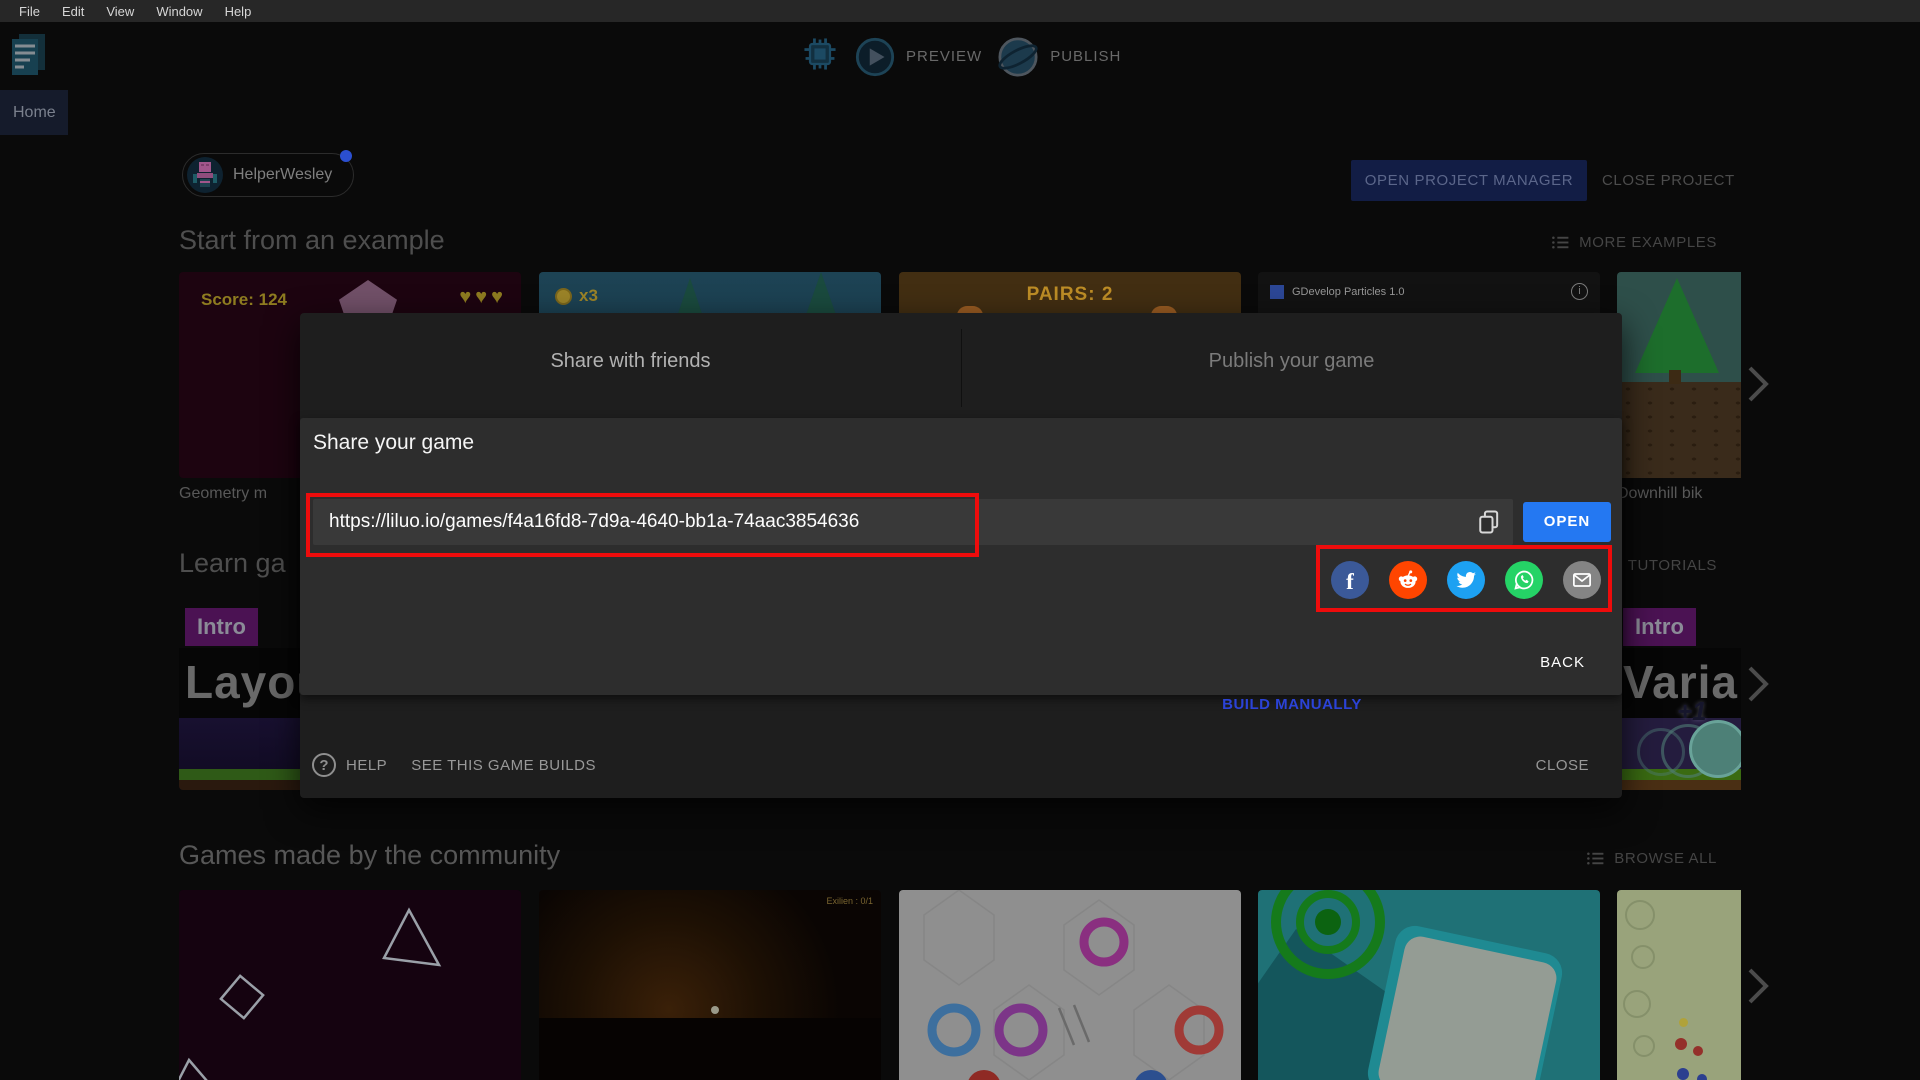 This screenshot has height=1080, width=1920. I want to click on menu-view: View, so click(120, 11).